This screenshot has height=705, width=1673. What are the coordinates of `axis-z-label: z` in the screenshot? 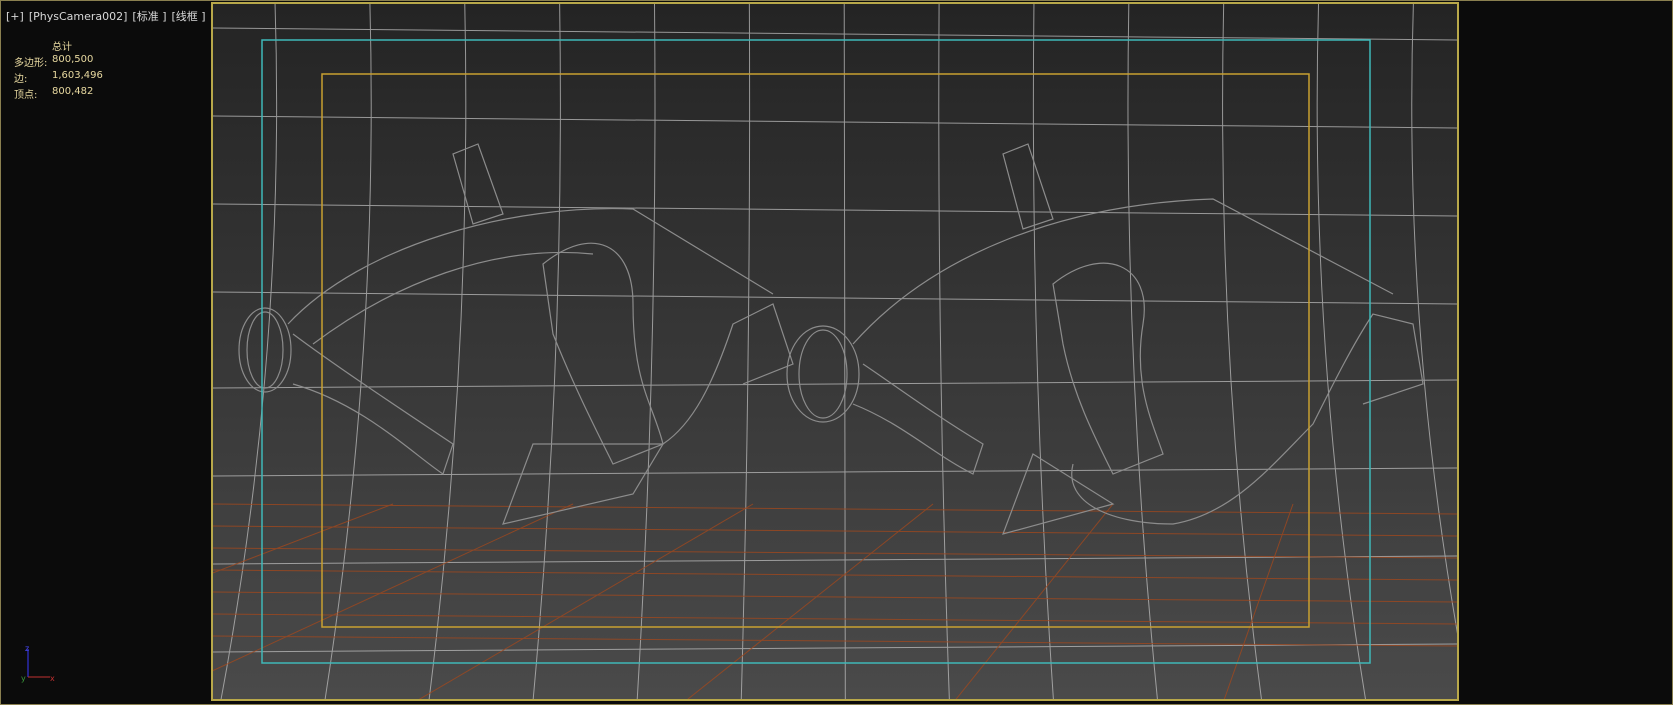 It's located at (27, 649).